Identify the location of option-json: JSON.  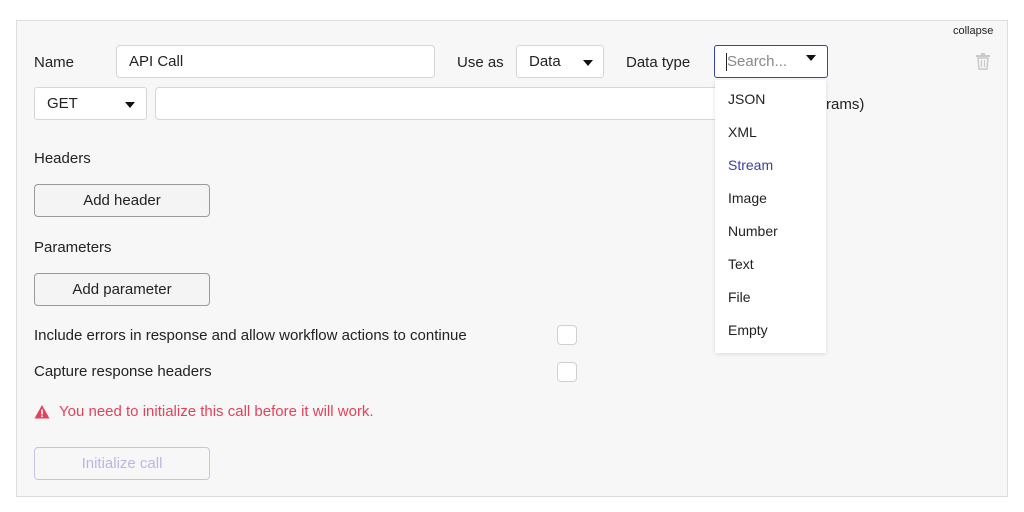
(746, 99).